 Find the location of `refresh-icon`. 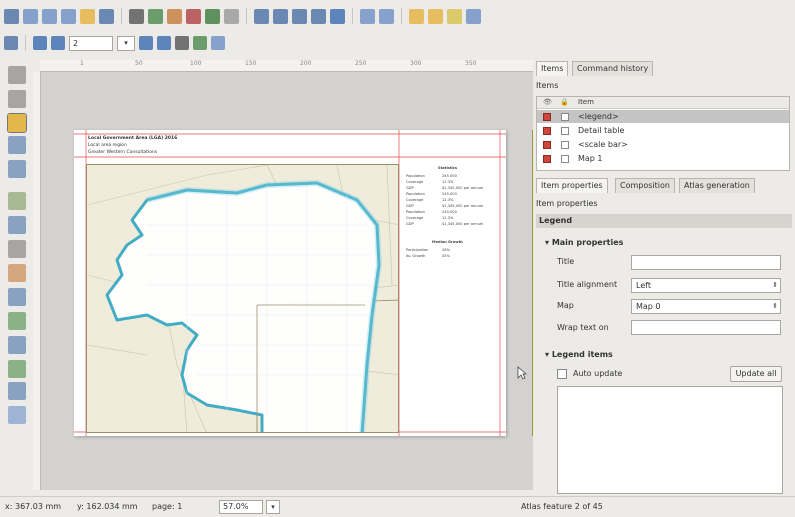

refresh-icon is located at coordinates (337, 16).